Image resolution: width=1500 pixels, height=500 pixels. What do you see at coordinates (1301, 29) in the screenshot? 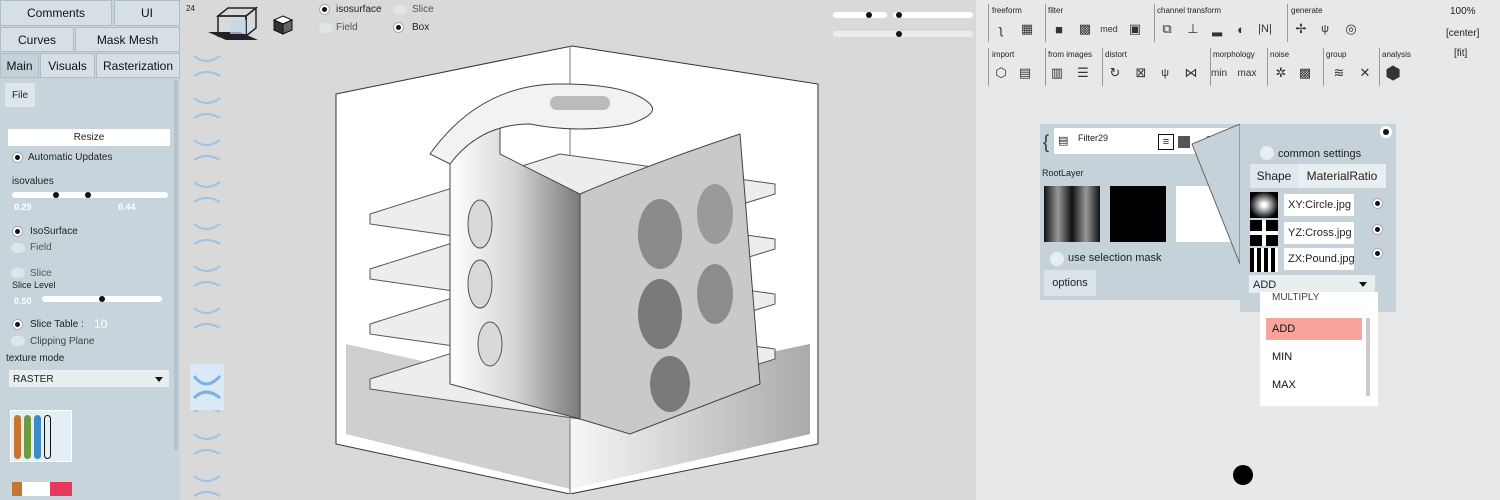
I see `generate-icon: ✢` at bounding box center [1301, 29].